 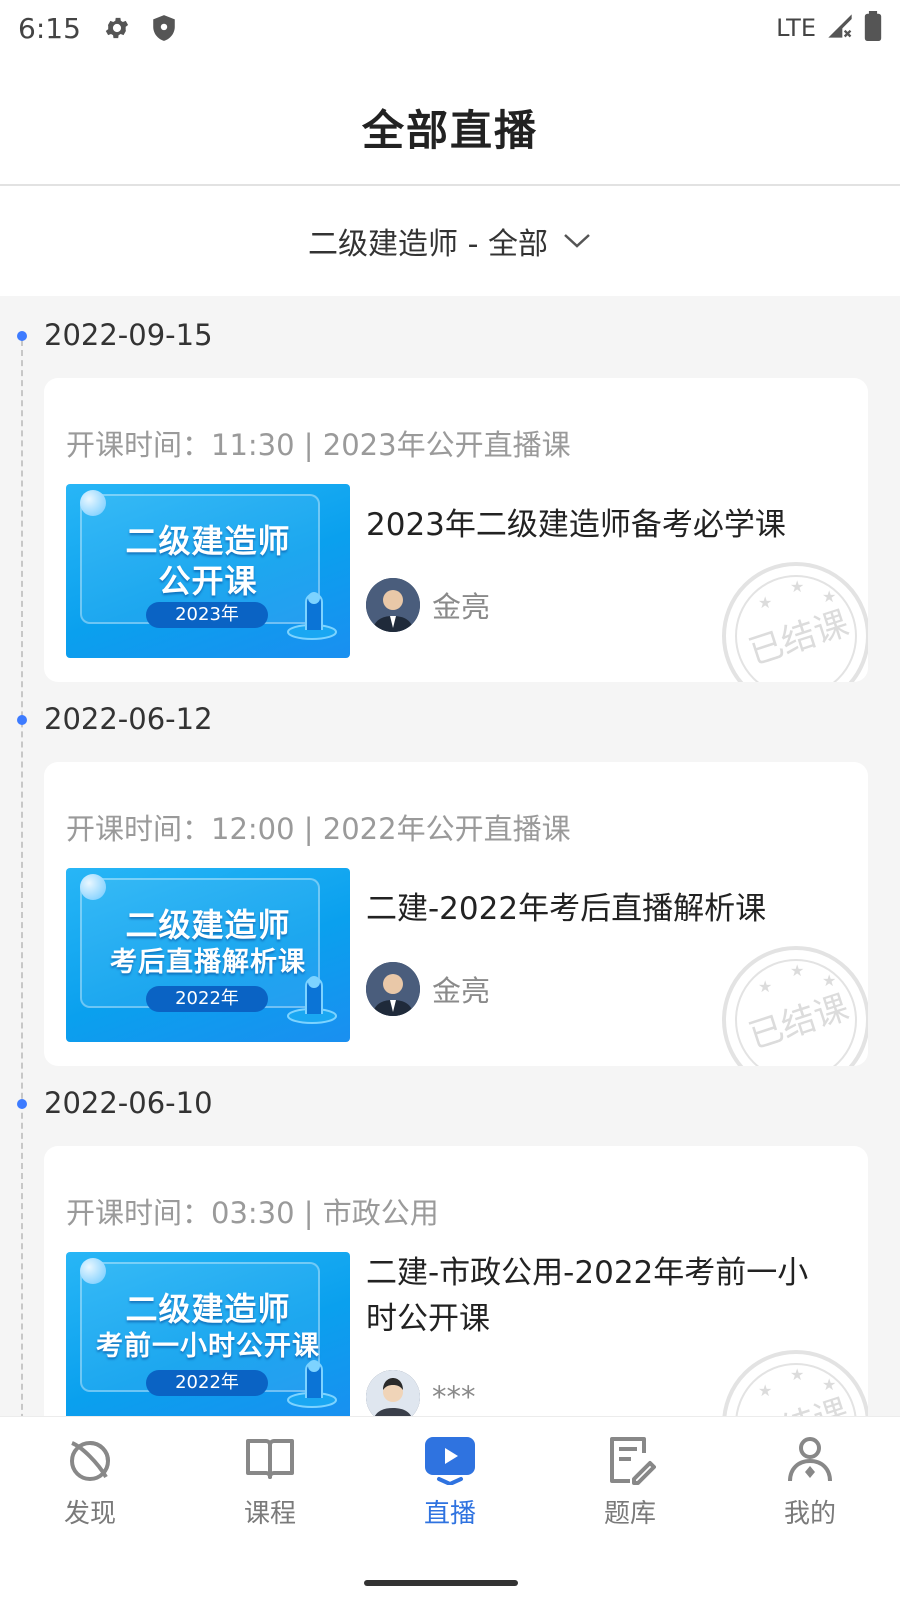 I want to click on profile-icon, so click(x=810, y=1459).